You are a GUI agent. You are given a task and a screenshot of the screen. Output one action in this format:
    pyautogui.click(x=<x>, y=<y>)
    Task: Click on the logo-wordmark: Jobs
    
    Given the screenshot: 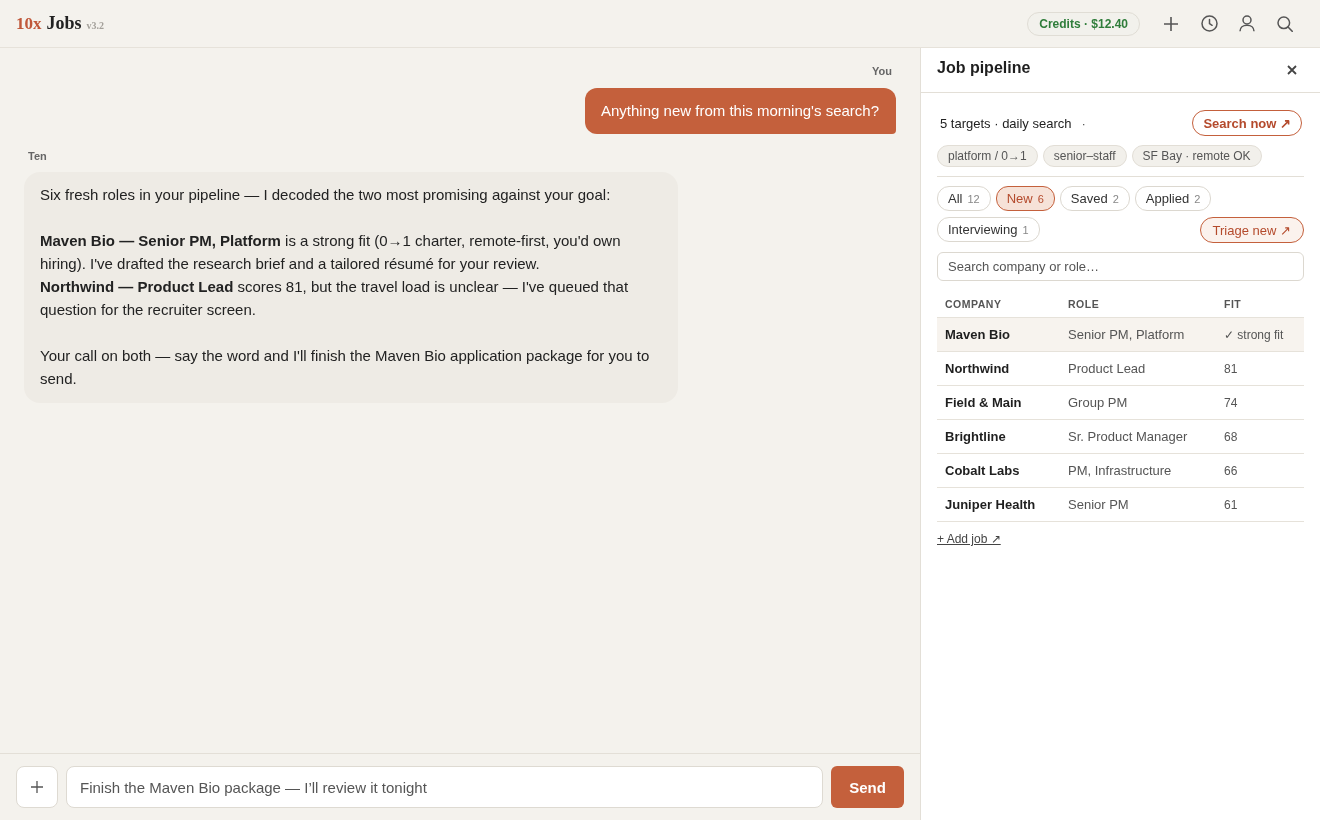 What is the action you would take?
    pyautogui.click(x=64, y=23)
    